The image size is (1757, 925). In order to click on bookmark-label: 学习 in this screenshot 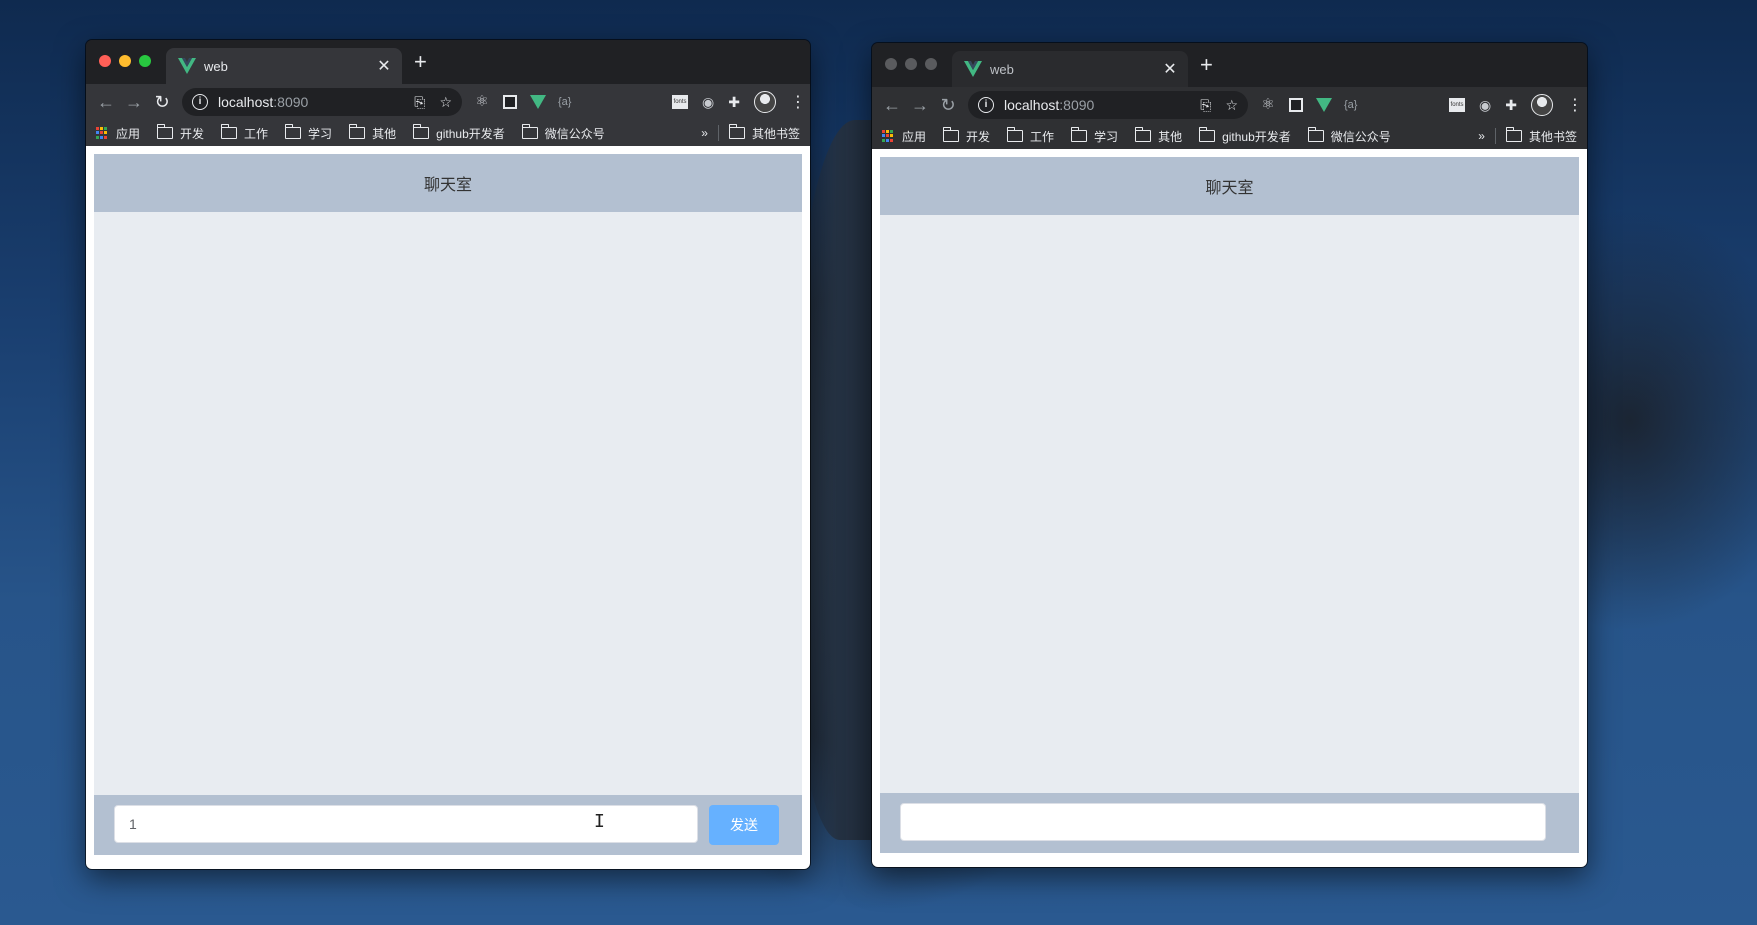, I will do `click(1106, 136)`.